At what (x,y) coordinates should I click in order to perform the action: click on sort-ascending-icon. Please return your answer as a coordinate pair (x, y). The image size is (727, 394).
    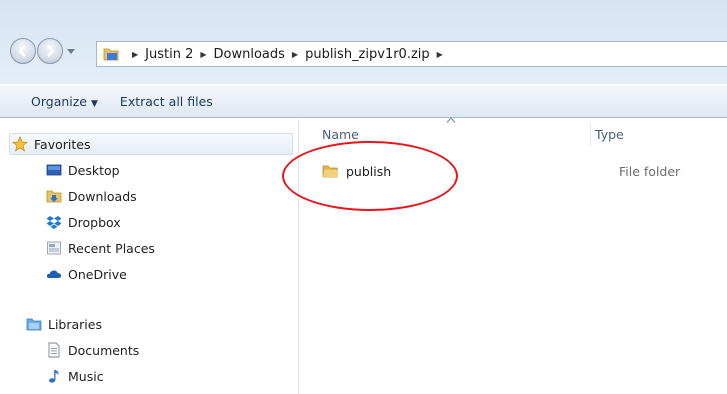
    Looking at the image, I should click on (451, 120).